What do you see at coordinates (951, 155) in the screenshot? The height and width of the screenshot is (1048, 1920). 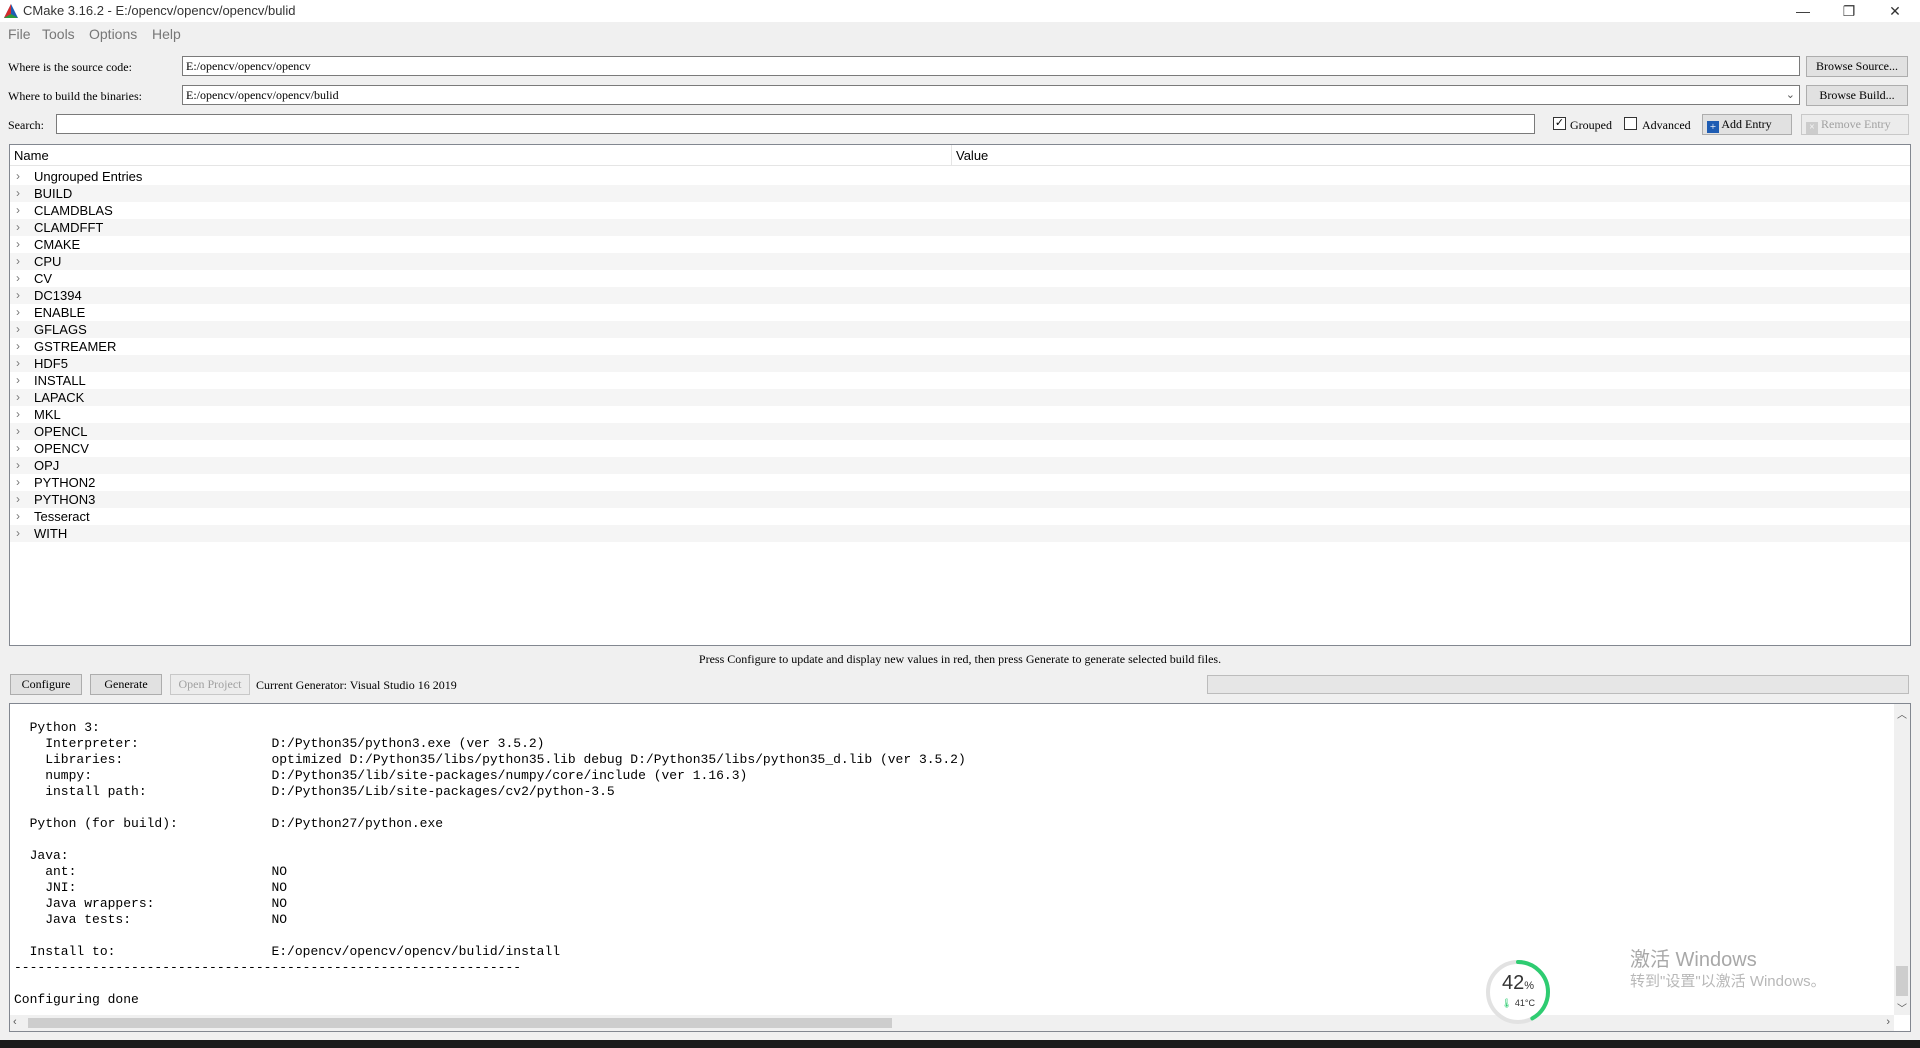 I see `column-divider` at bounding box center [951, 155].